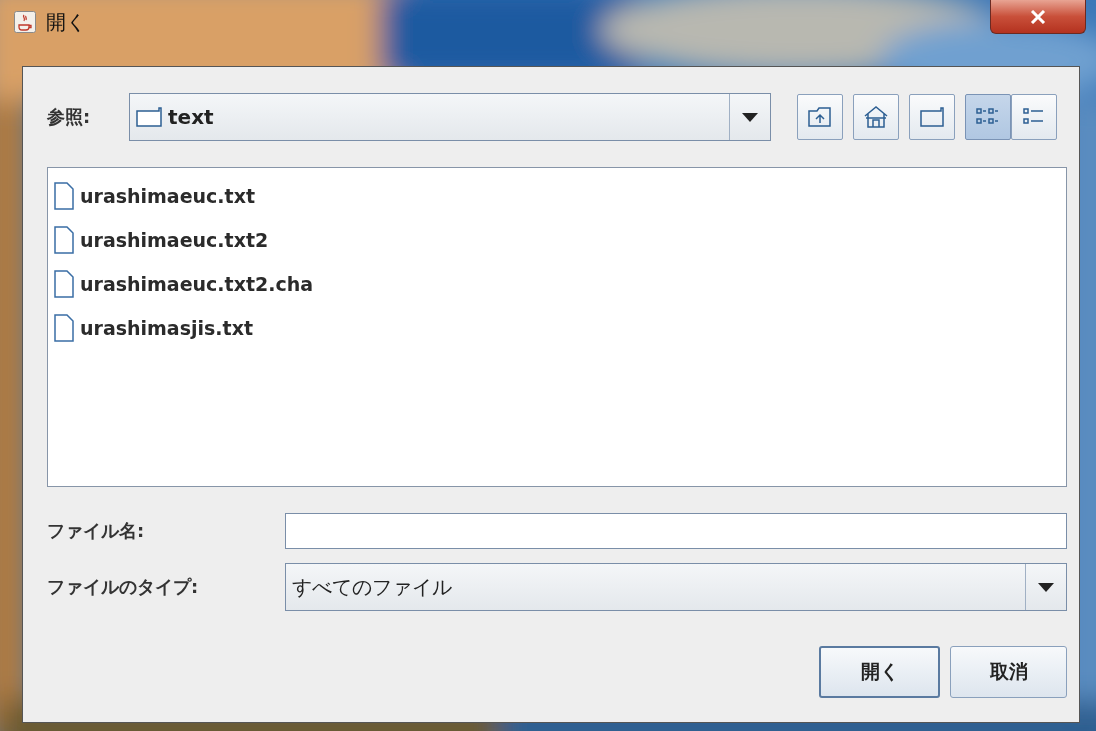 Image resolution: width=1096 pixels, height=731 pixels. Describe the element at coordinates (557, 240) in the screenshot. I see `file-item: urashimaeuc.txt2` at that location.